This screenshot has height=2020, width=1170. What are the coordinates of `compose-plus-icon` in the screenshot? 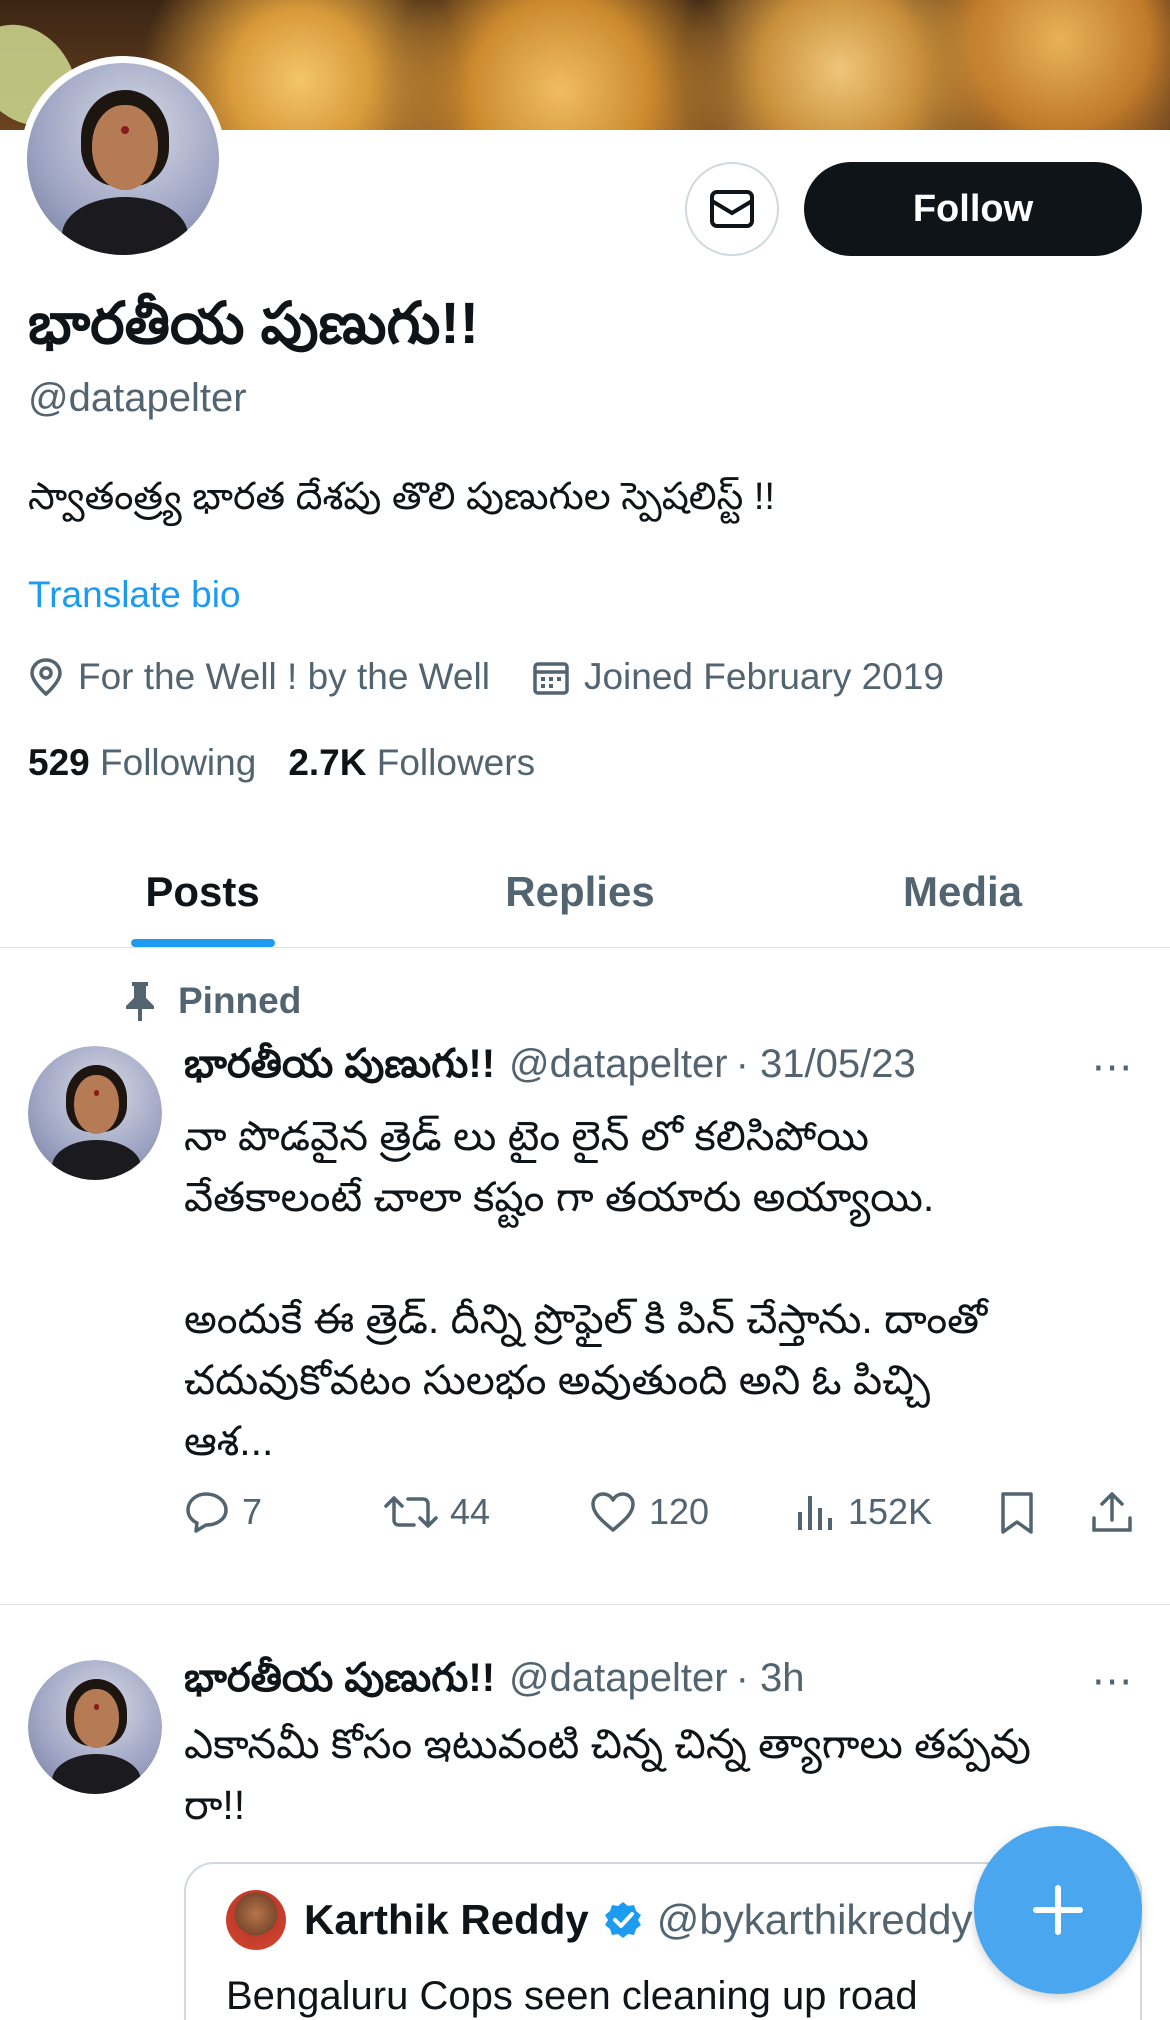 It's located at (1058, 1910).